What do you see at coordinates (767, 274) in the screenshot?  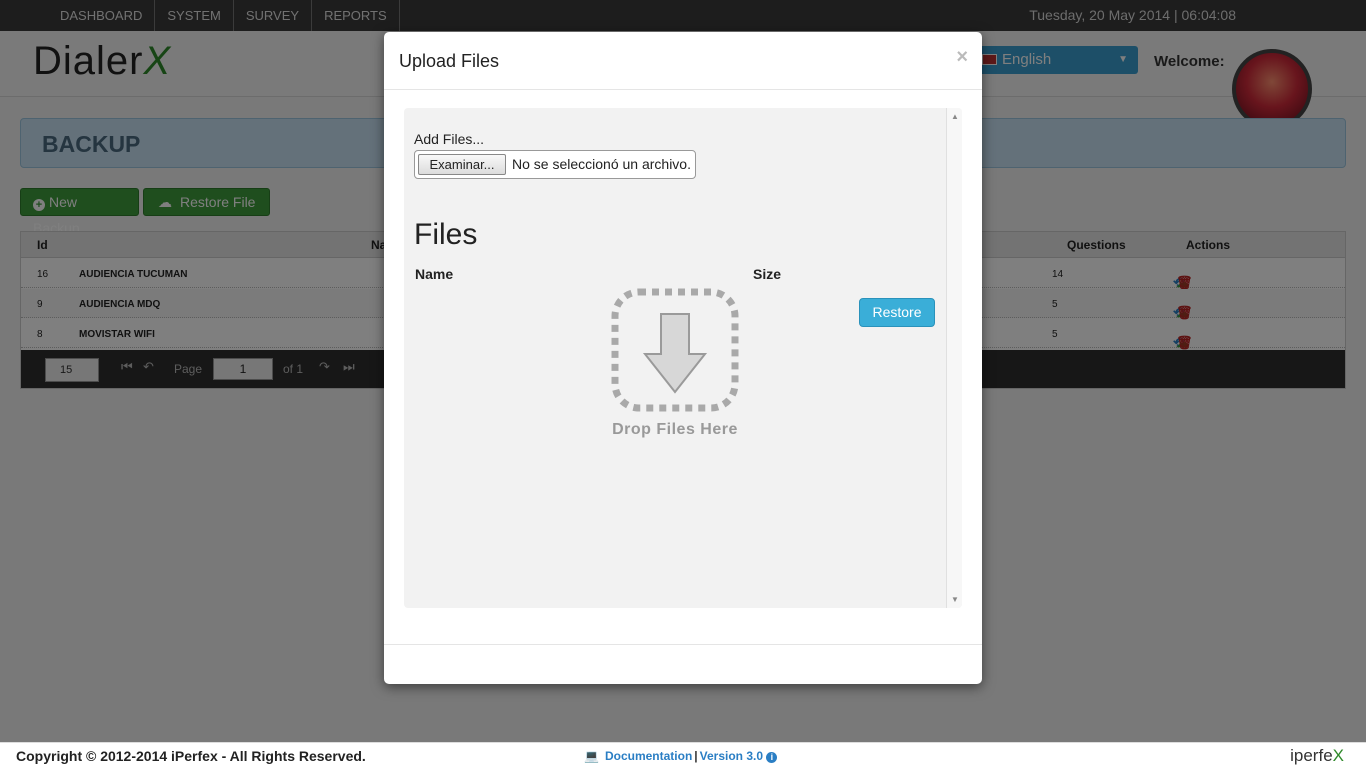 I see `files-col-size: Size` at bounding box center [767, 274].